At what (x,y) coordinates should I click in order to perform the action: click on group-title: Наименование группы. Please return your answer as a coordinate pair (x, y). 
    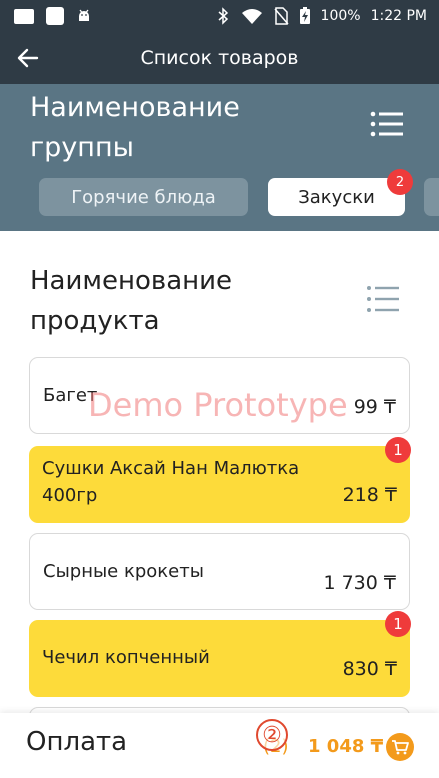
    Looking at the image, I should click on (135, 127).